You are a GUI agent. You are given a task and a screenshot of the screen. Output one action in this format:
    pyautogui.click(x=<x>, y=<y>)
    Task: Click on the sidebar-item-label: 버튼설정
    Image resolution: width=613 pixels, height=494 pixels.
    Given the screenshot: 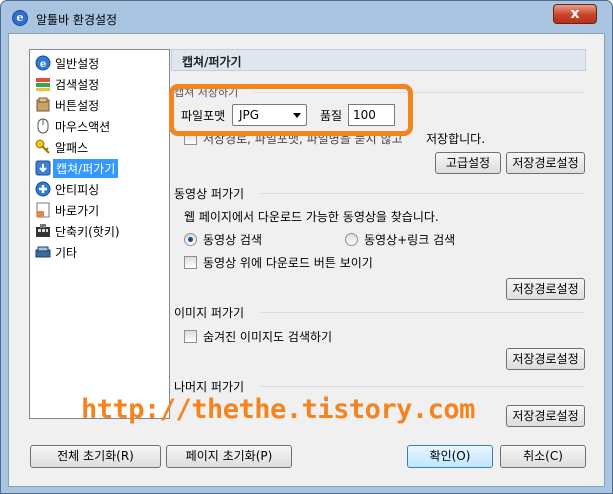 What is the action you would take?
    pyautogui.click(x=77, y=105)
    